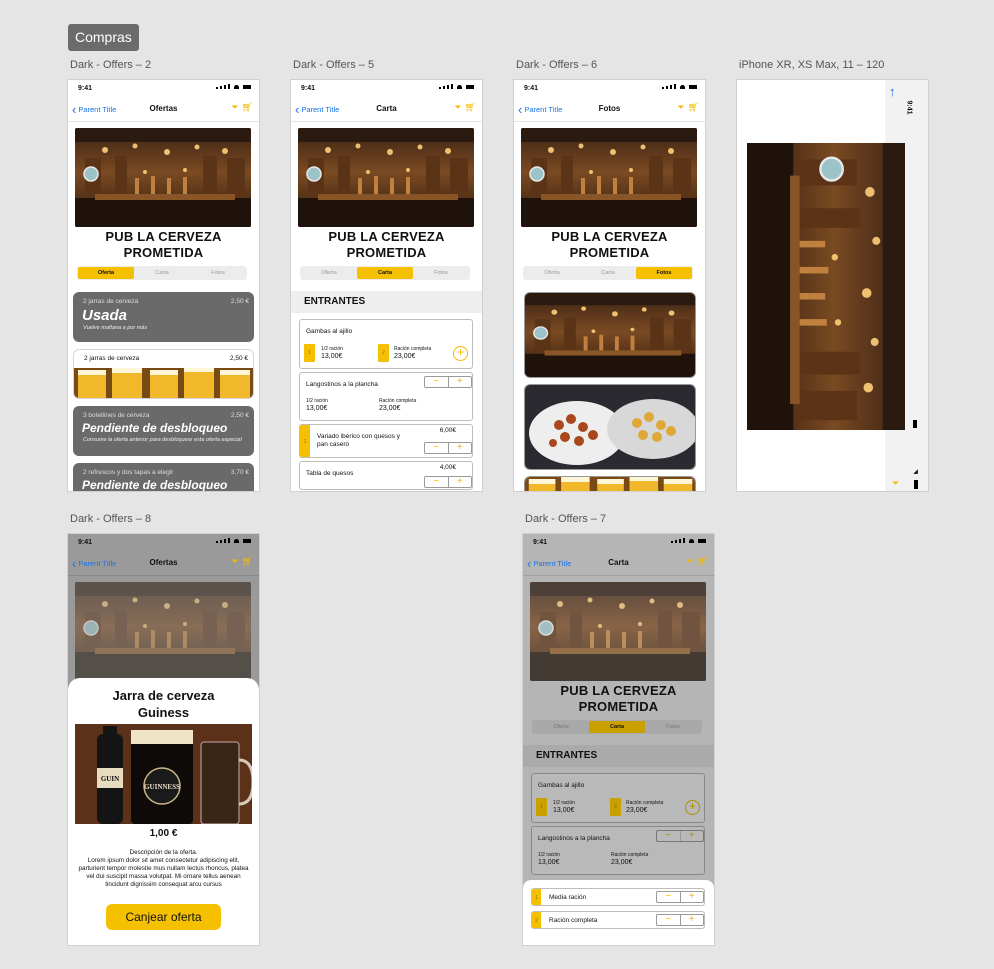 Image resolution: width=994 pixels, height=969 pixels. Describe the element at coordinates (565, 519) in the screenshot. I see `artboard-label: Dark - Offers – 7` at that location.